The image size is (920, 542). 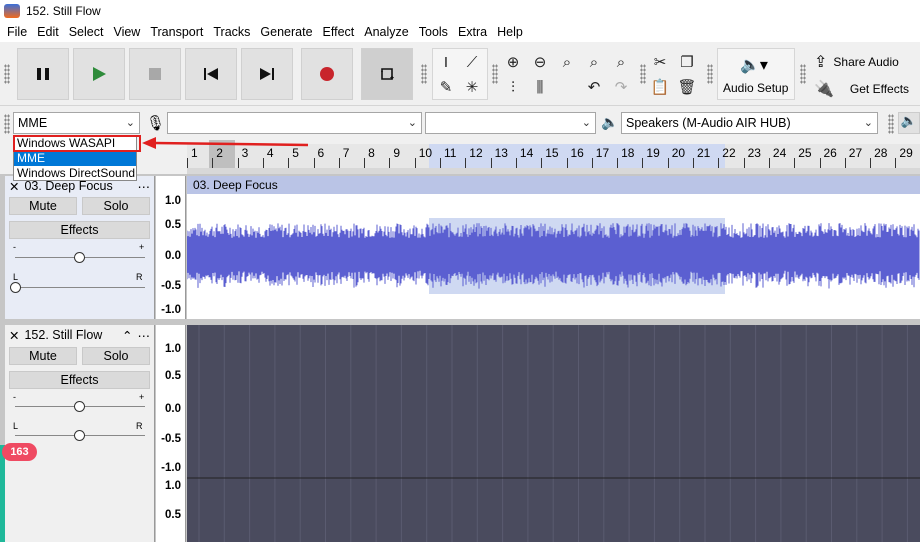 I want to click on audio-setup-button: 🔈▾ Audio Setup, so click(x=756, y=74).